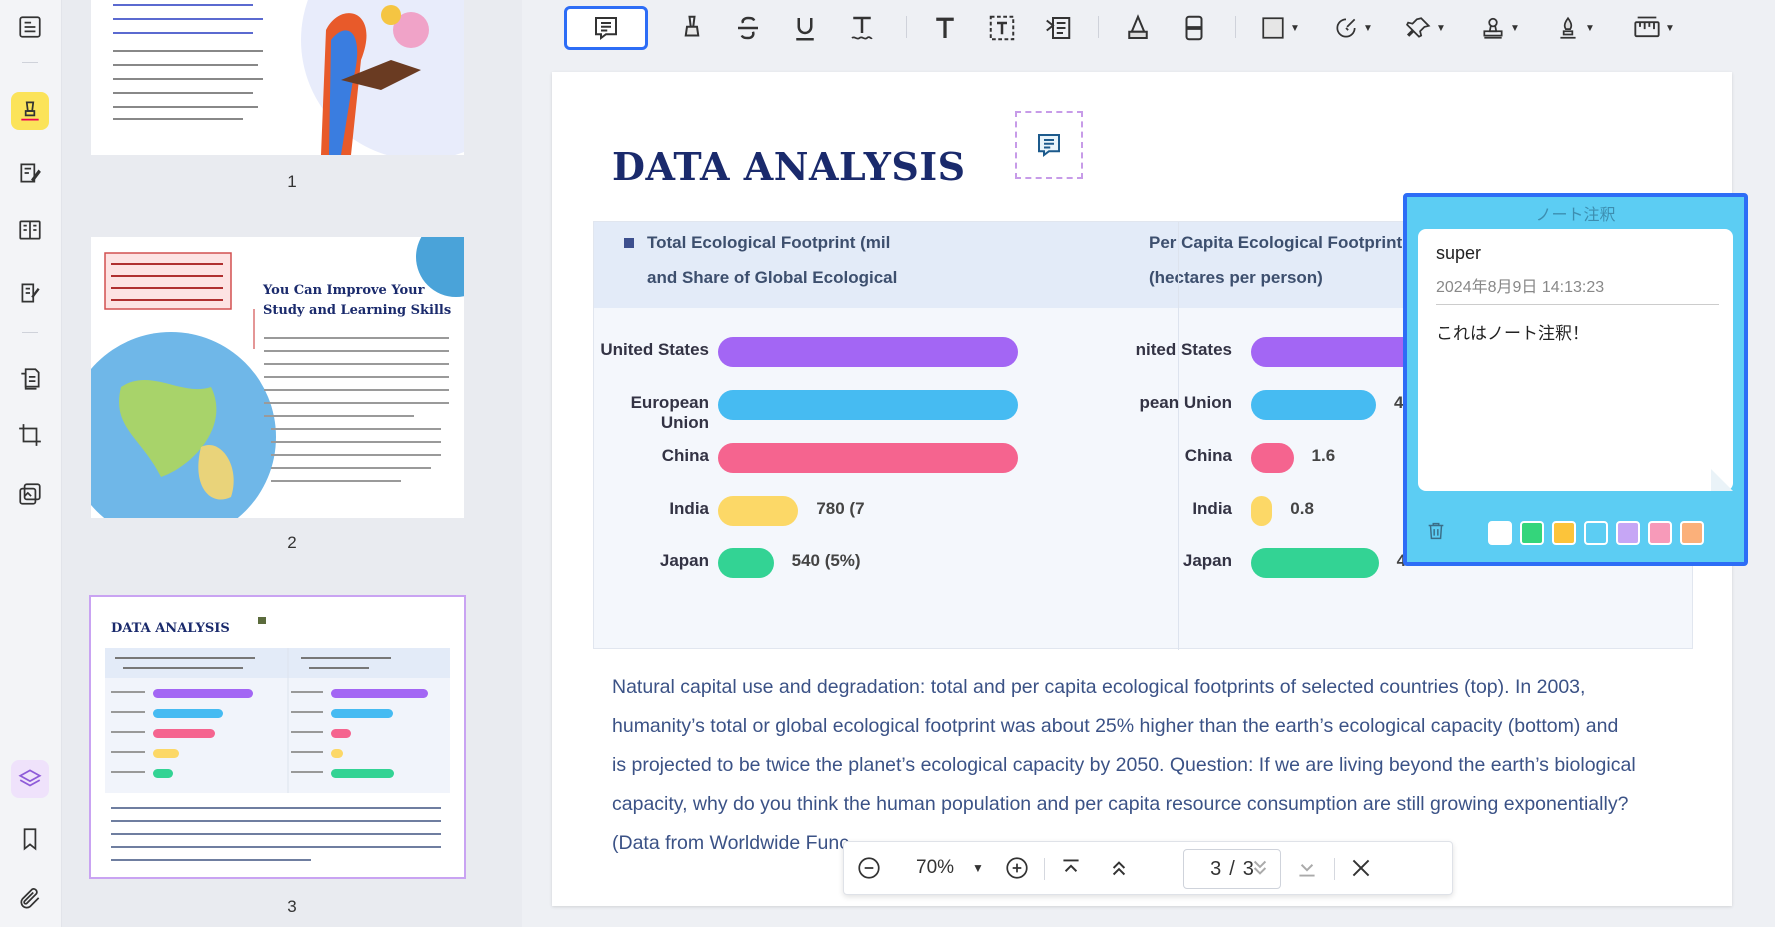 This screenshot has height=927, width=1775. Describe the element at coordinates (1216, 868) in the screenshot. I see `current-page: 3` at that location.